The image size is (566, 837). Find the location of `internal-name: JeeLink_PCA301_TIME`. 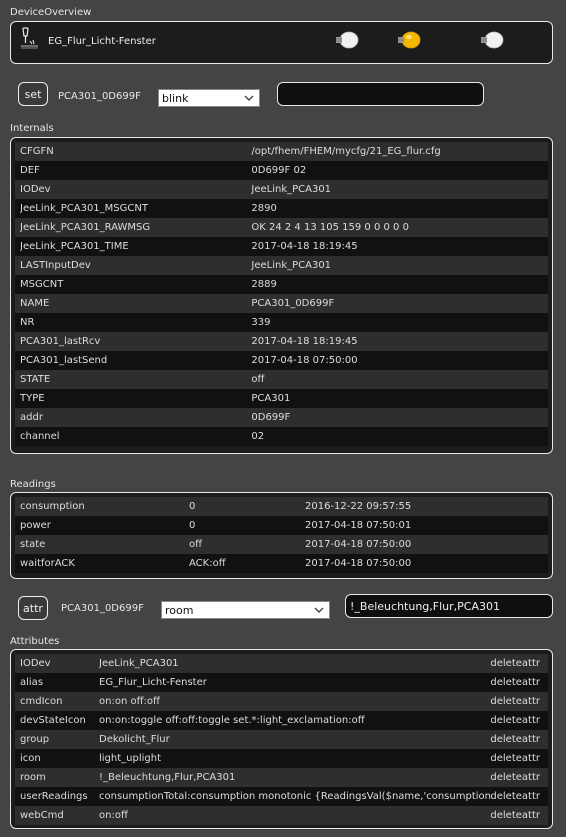

internal-name: JeeLink_PCA301_TIME is located at coordinates (74, 246).